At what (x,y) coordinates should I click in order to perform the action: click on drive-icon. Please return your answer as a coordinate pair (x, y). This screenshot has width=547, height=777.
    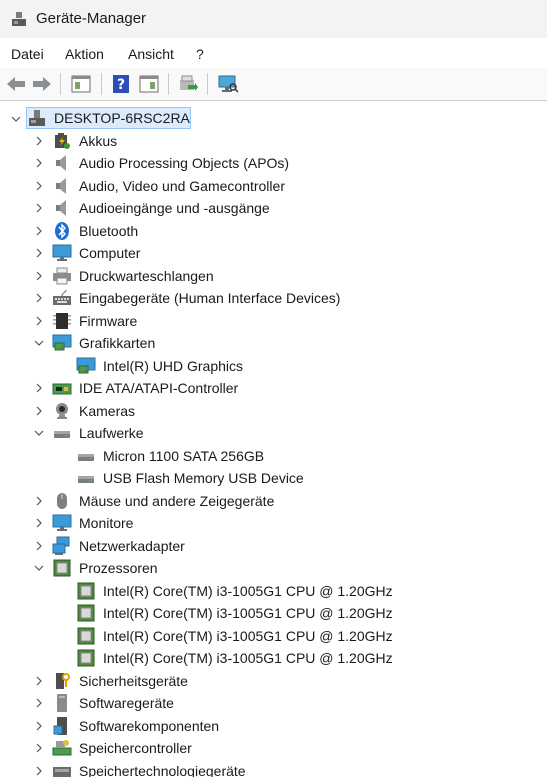
    Looking at the image, I should click on (86, 456).